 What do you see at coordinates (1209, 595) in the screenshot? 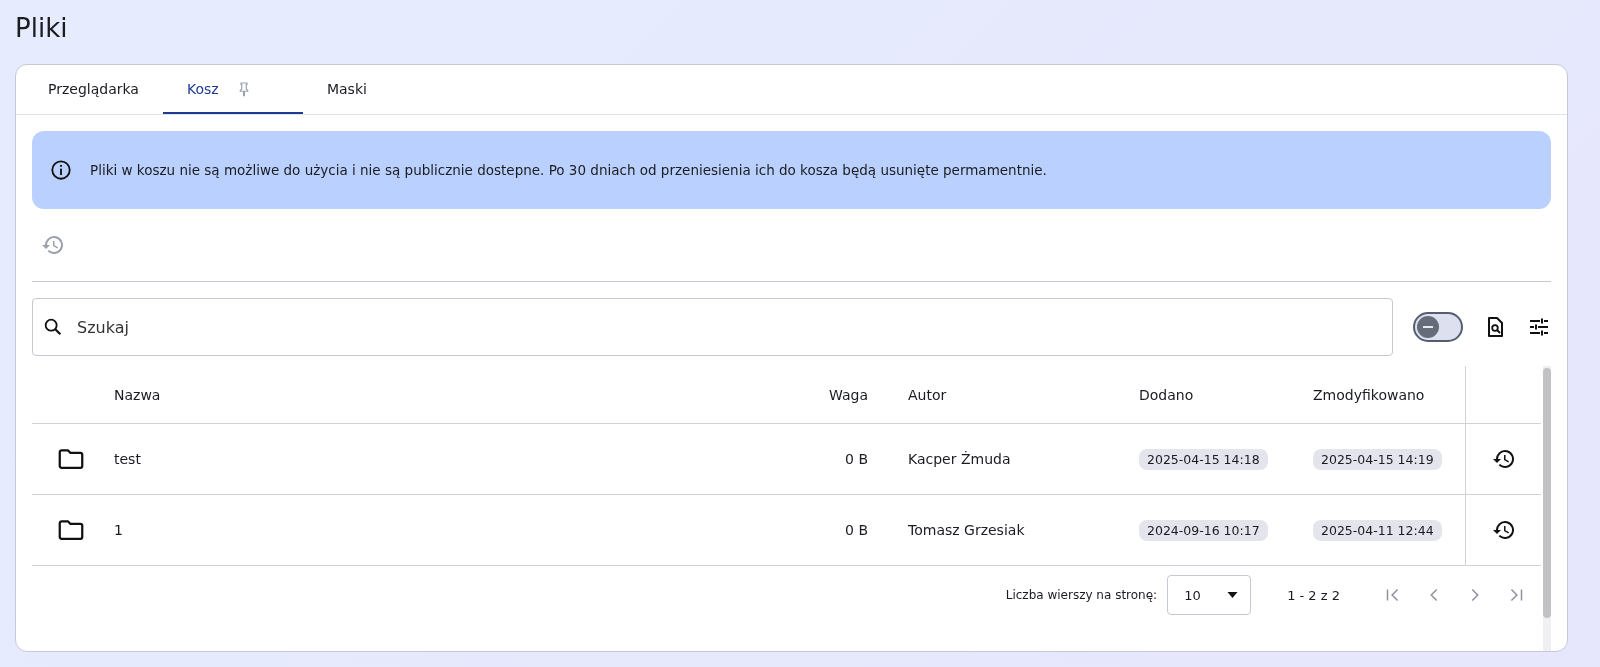
I see `rows-per-page-select: 10` at bounding box center [1209, 595].